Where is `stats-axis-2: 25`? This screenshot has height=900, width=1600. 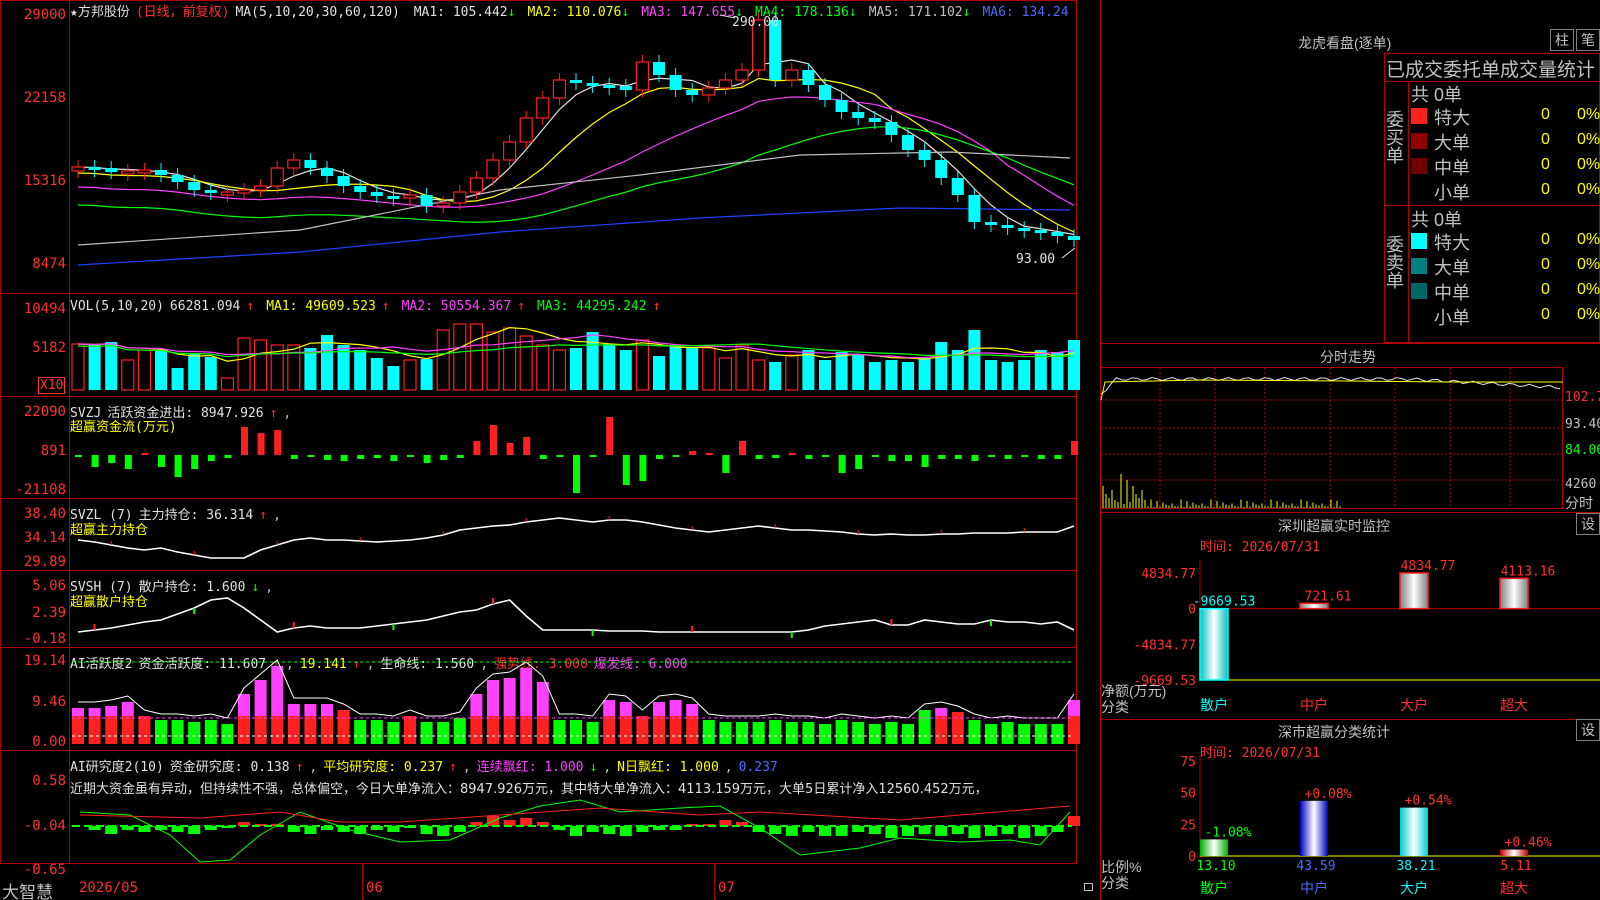
stats-axis-2: 25 is located at coordinates (1188, 825).